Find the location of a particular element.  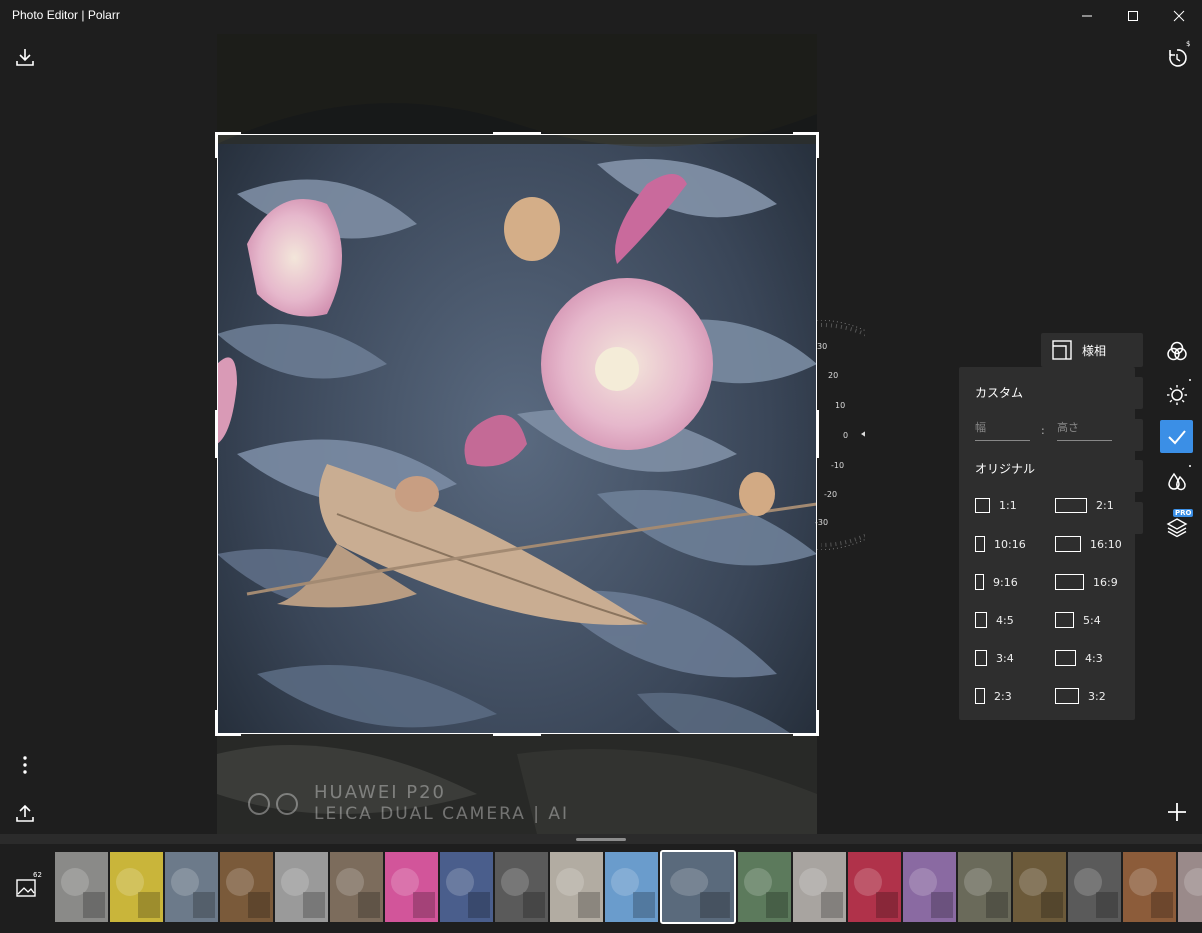

crop-handle-bottom is located at coordinates (517, 734).